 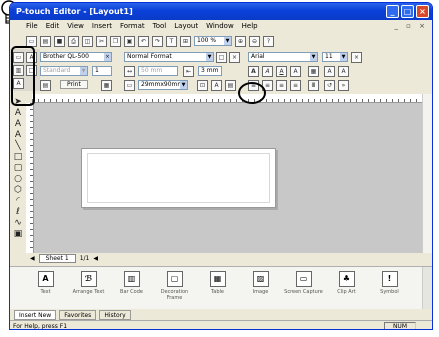 I want to click on insert-text-button: A Text, so click(x=45, y=288).